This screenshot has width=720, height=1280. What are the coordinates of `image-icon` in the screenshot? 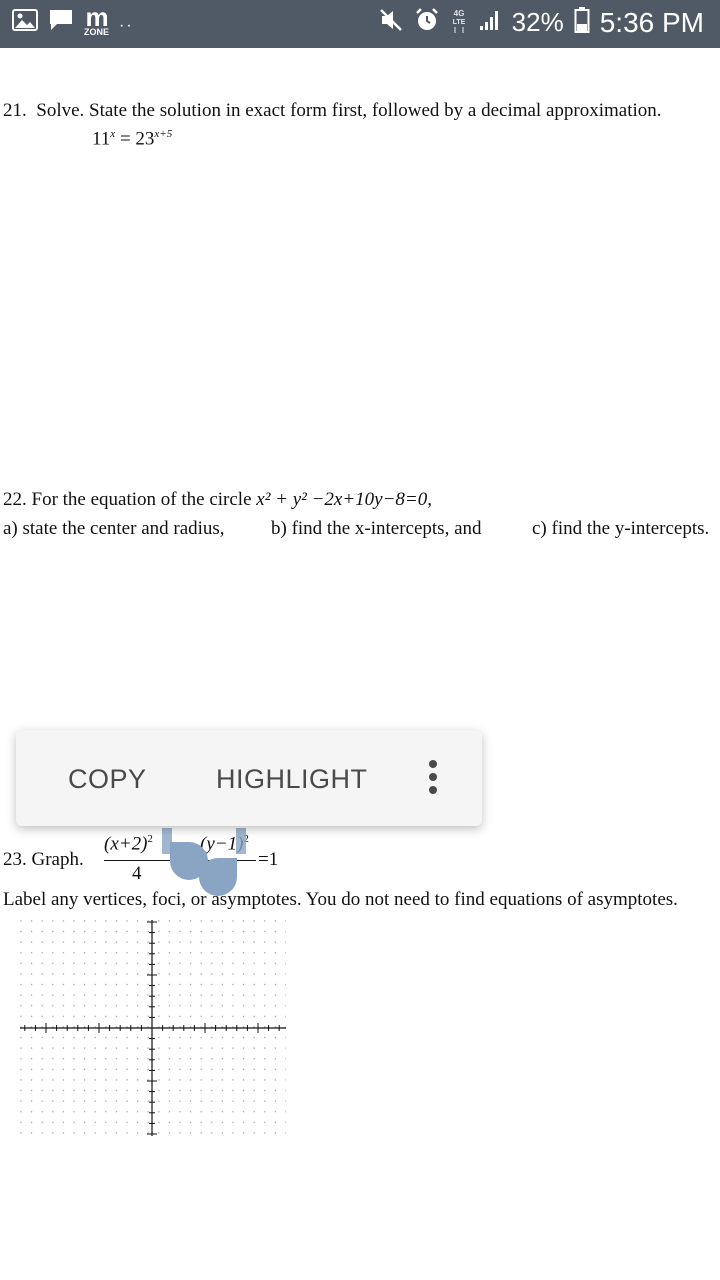 It's located at (25, 22).